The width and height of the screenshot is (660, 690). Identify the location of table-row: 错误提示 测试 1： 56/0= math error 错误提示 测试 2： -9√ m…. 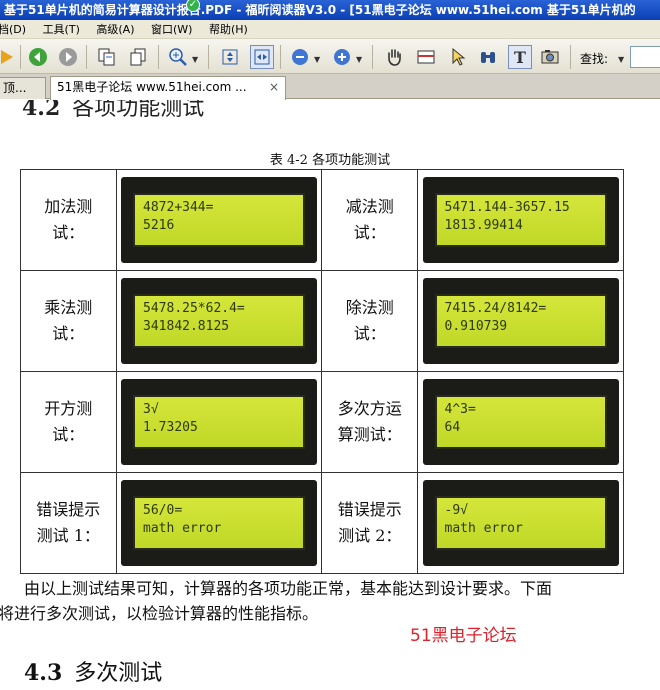
(322, 523).